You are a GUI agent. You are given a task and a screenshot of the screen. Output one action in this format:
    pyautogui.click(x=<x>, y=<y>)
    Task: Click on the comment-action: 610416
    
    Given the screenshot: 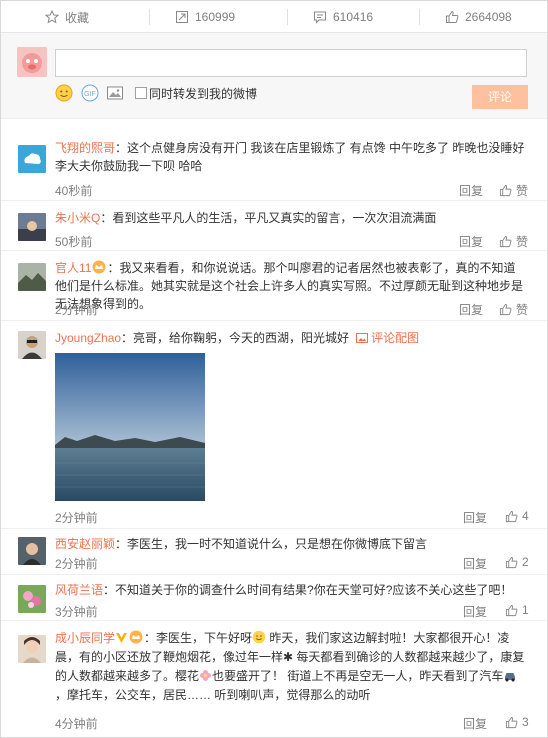 What is the action you would take?
    pyautogui.click(x=330, y=17)
    